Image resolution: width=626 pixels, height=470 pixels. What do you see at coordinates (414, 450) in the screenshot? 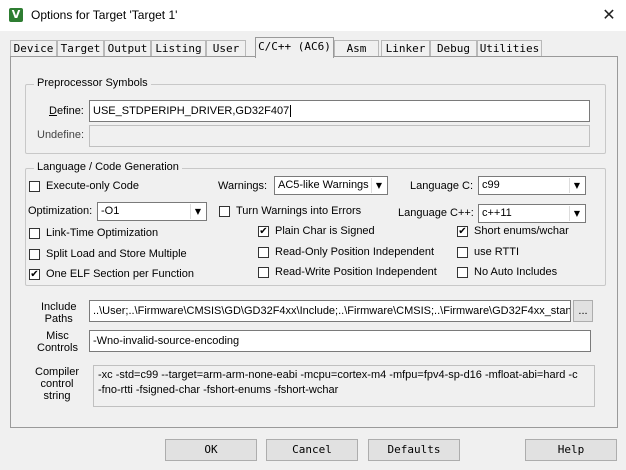
I see `defaults-button: Defaults` at bounding box center [414, 450].